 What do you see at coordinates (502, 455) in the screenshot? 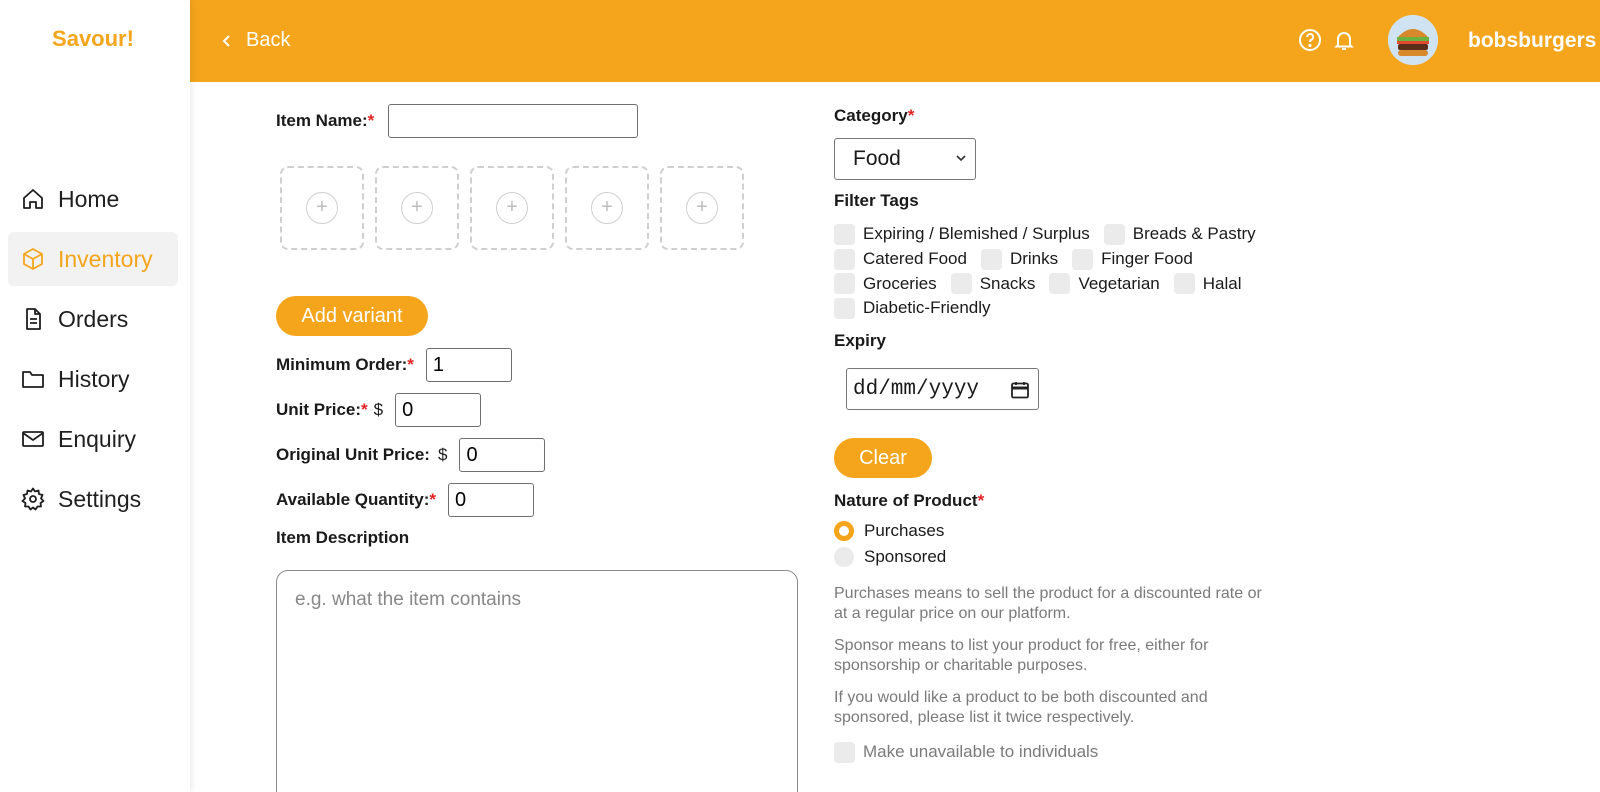
I see `original-unit-price-input` at bounding box center [502, 455].